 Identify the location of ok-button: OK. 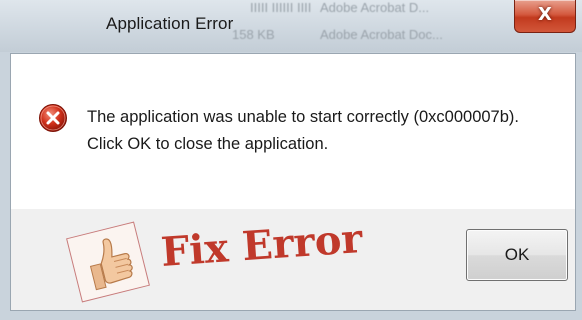
(517, 255).